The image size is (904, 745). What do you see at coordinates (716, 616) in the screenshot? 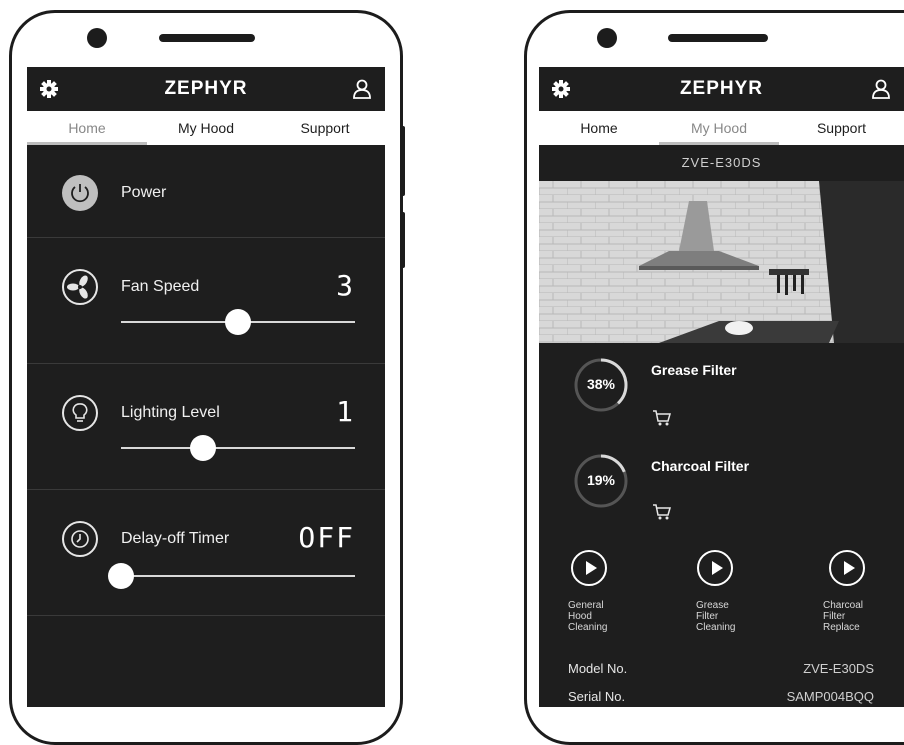
I see `video-label-grease-filter-cleaning: Grease Filter Cleaning` at bounding box center [716, 616].